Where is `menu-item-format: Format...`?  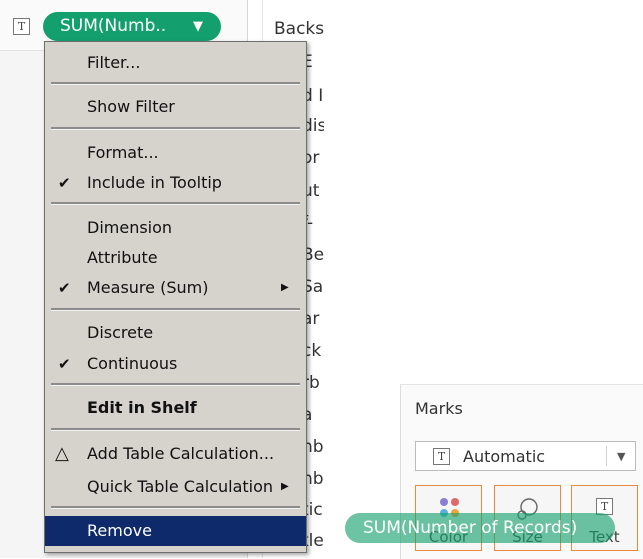 menu-item-format: Format... is located at coordinates (175, 153).